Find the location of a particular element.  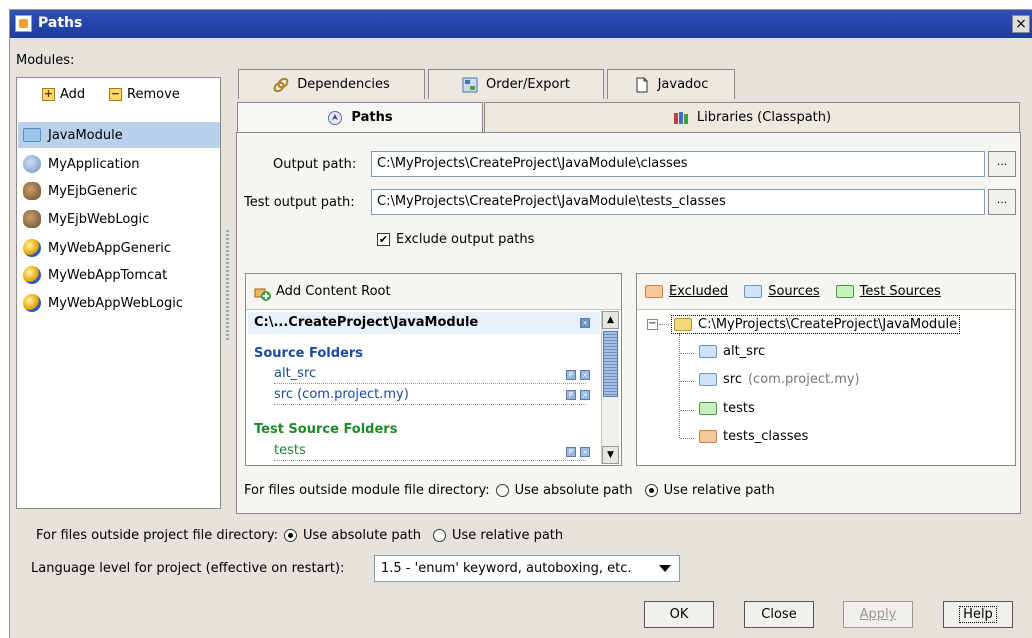

tab-paths: Paths is located at coordinates (360, 117).